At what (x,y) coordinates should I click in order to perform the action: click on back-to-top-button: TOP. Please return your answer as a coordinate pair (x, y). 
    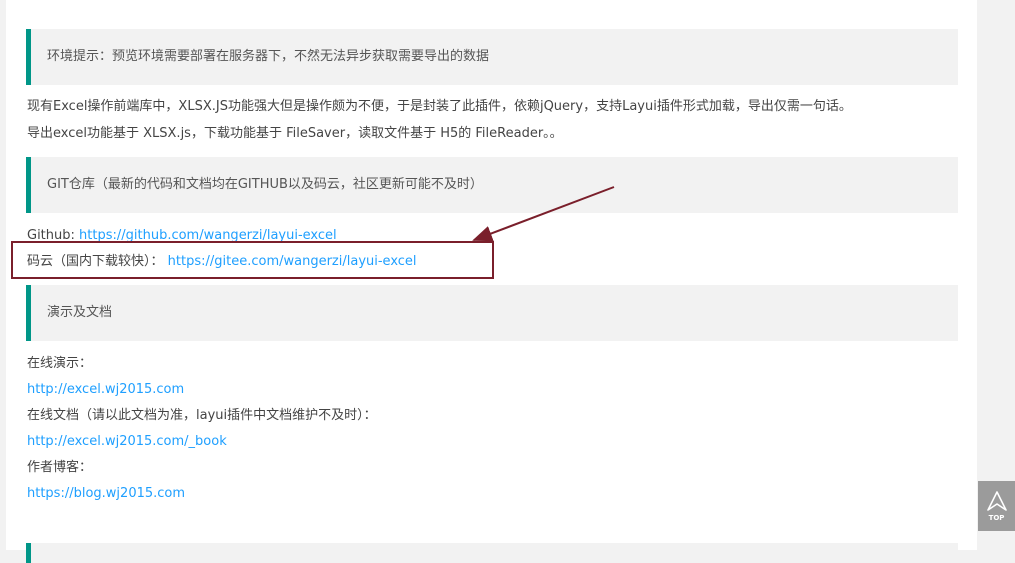
    Looking at the image, I should click on (996, 506).